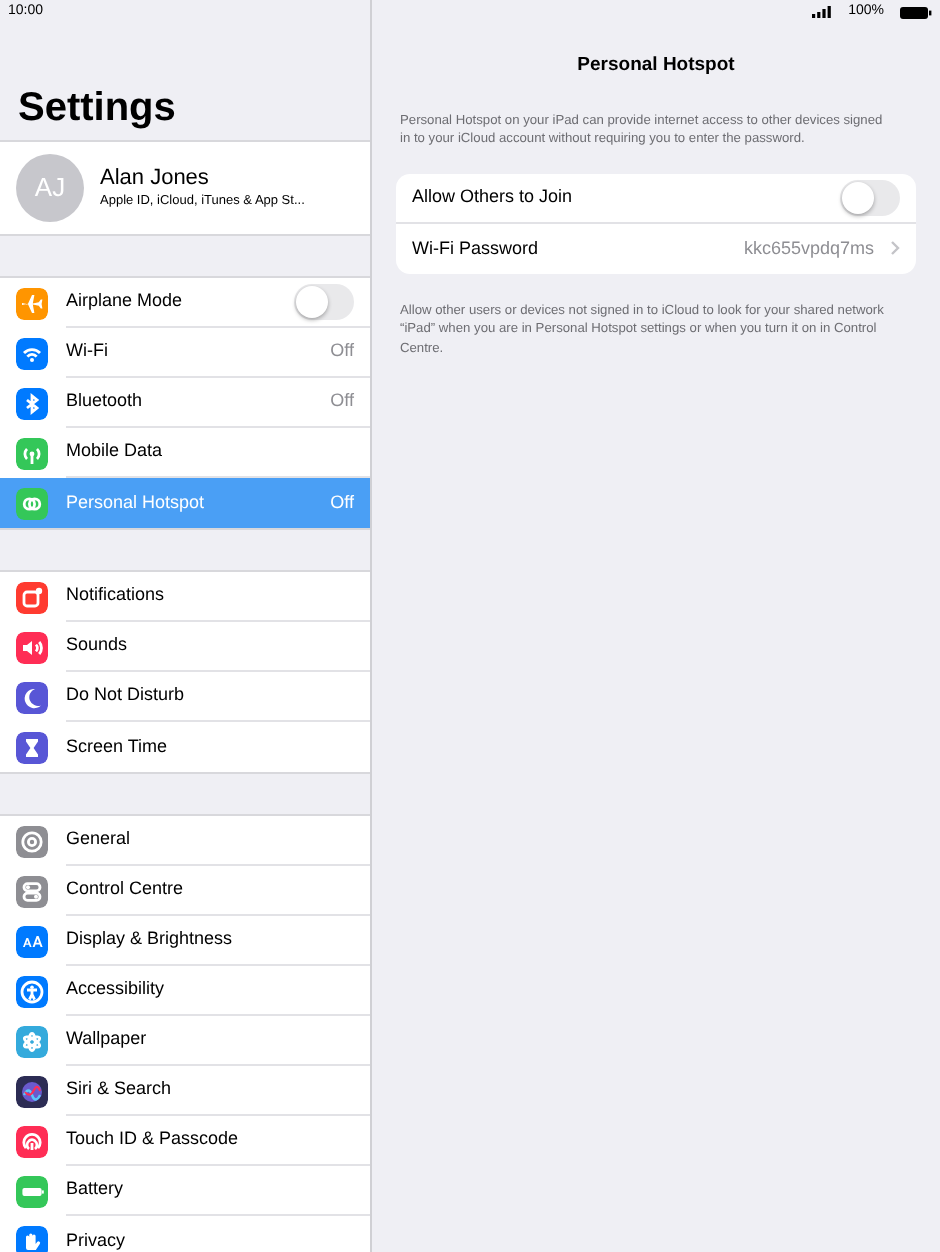 Image resolution: width=940 pixels, height=1252 pixels. Describe the element at coordinates (107, 1039) in the screenshot. I see `row-label: Wallpaper` at that location.